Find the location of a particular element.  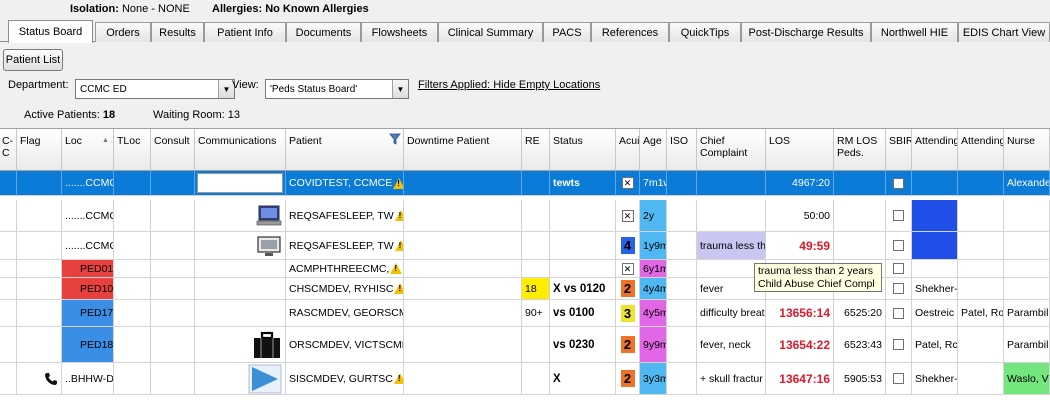

patient-name: SISCMDEV, GURTSC is located at coordinates (341, 379).